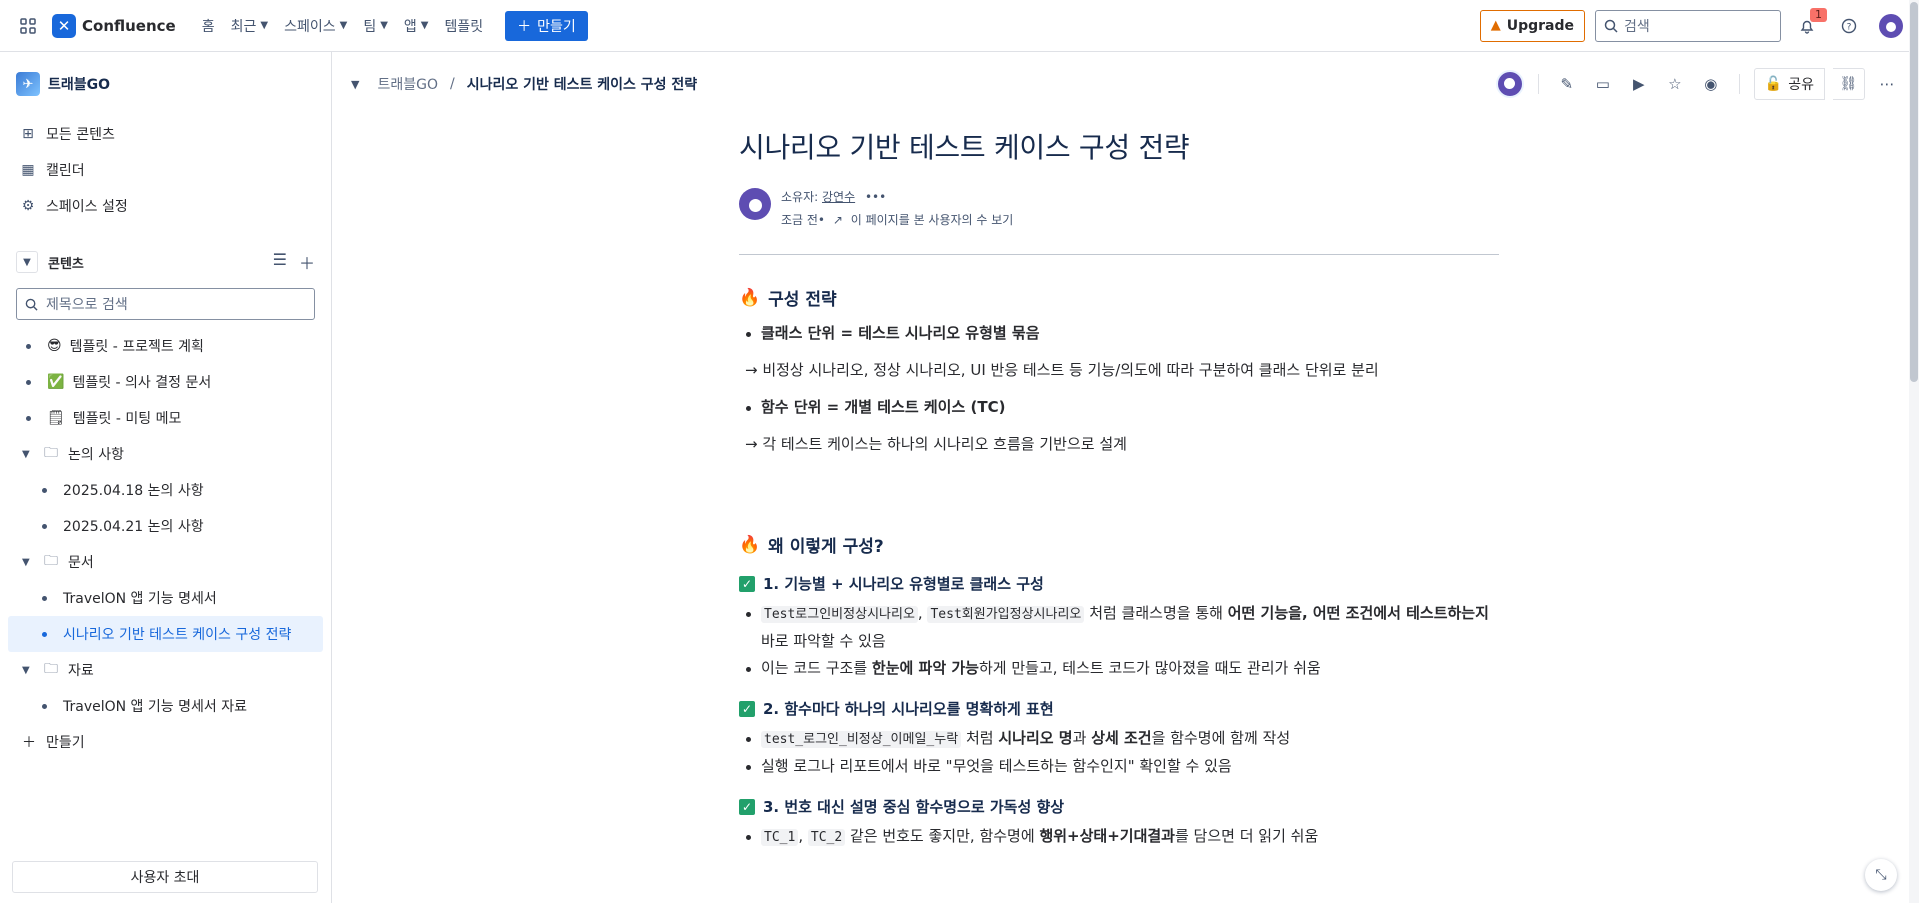 The height and width of the screenshot is (903, 1919). I want to click on tree-item-template-decision: ✅ 템플릿 - 의사 결정 문서, so click(165, 382).